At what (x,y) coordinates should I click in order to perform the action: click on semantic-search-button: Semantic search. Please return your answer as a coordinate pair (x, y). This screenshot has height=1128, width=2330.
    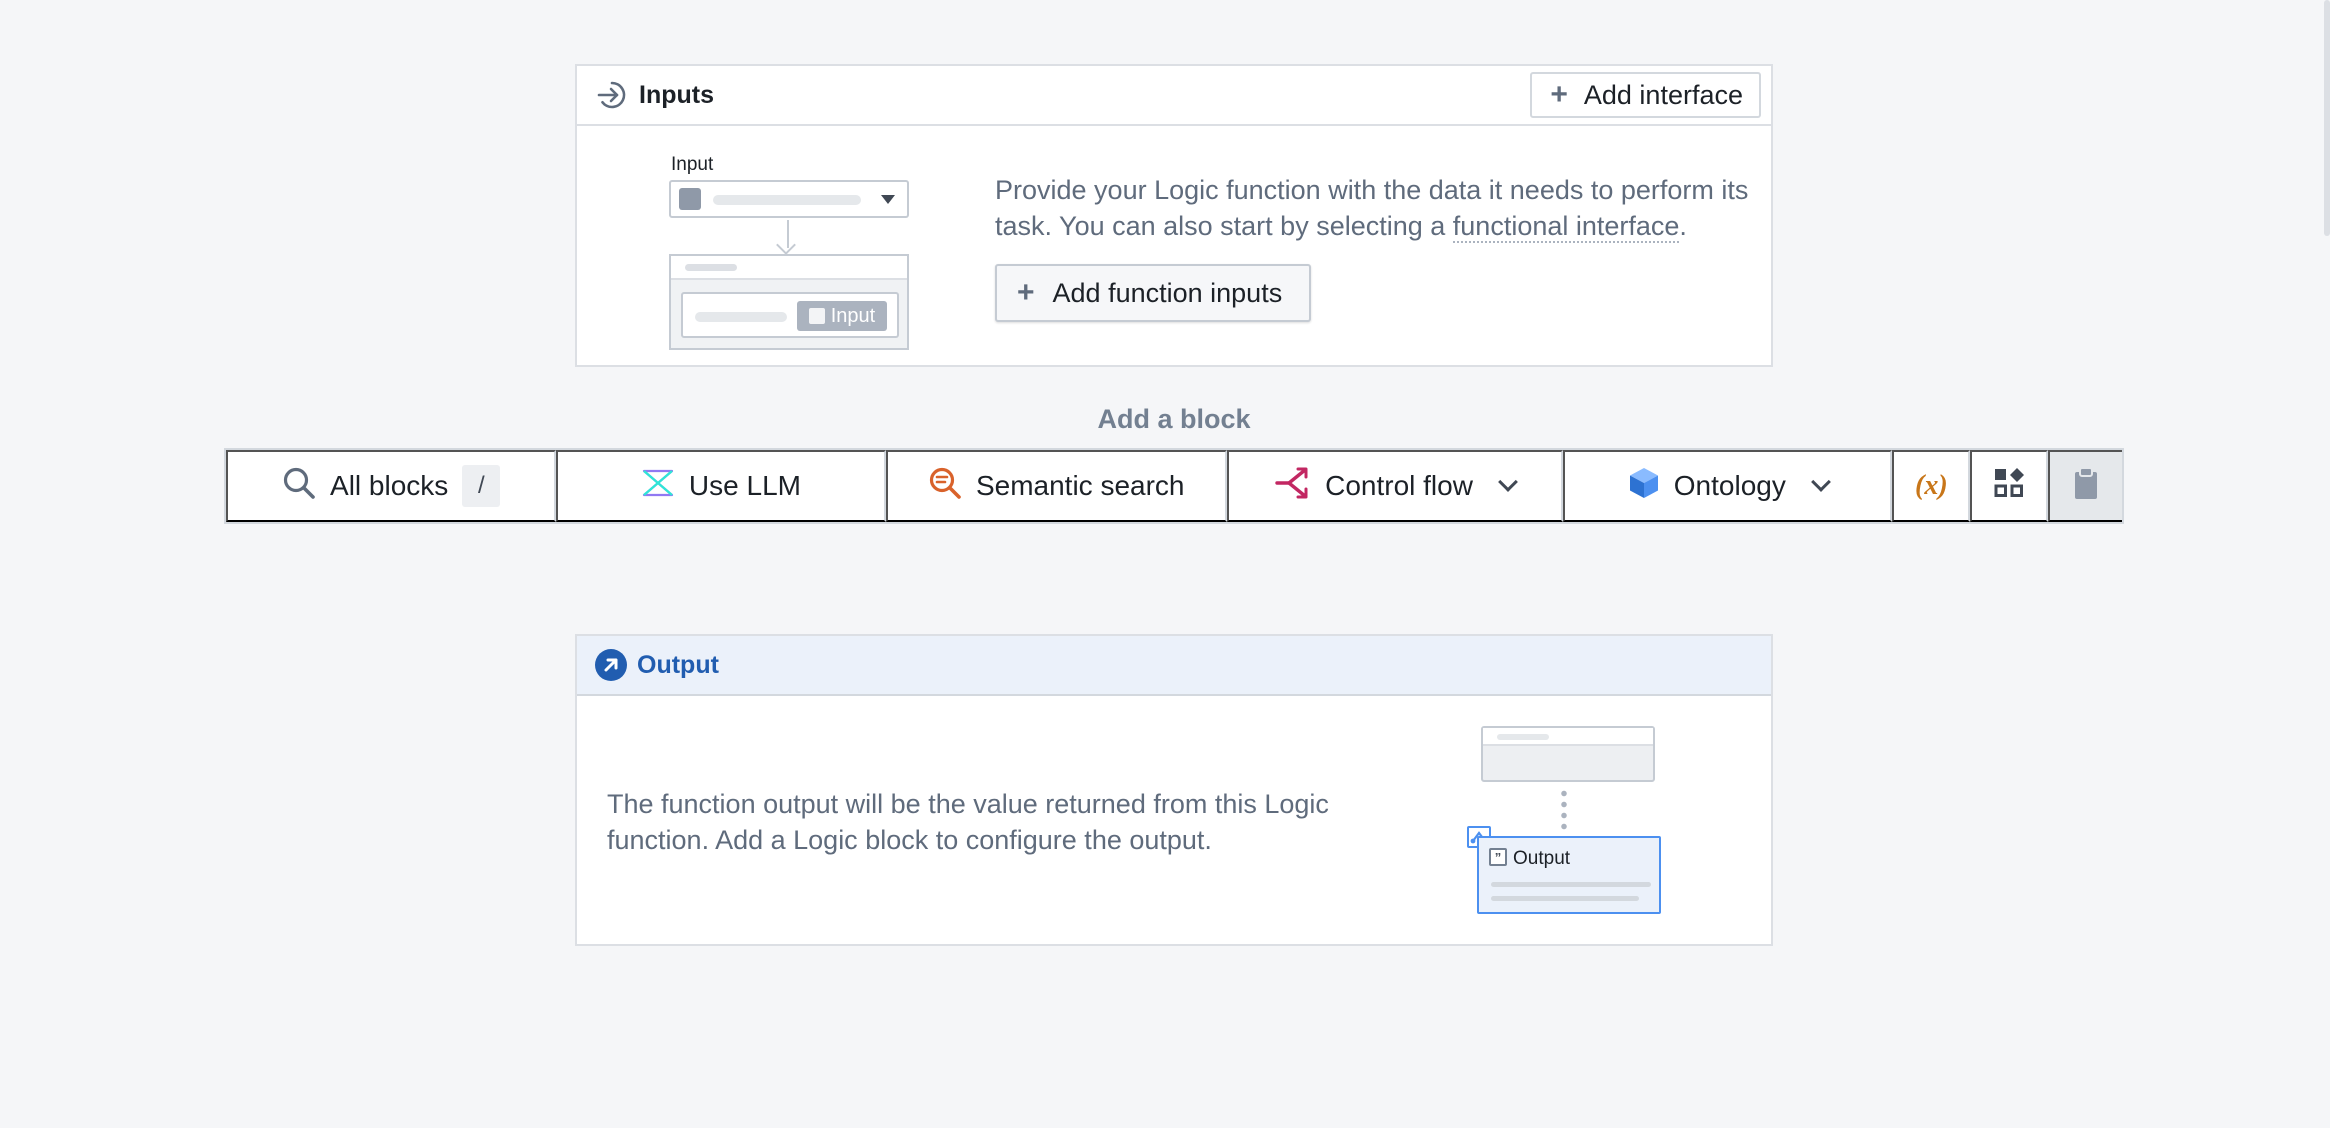
    Looking at the image, I should click on (1056, 486).